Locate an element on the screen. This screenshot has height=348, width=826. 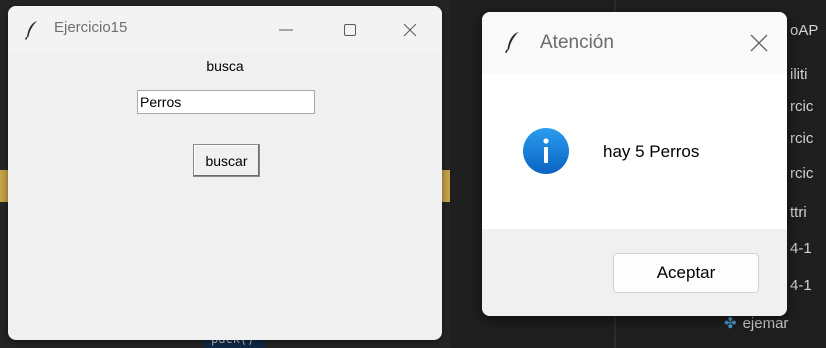
accept-button: Aceptar is located at coordinates (686, 273).